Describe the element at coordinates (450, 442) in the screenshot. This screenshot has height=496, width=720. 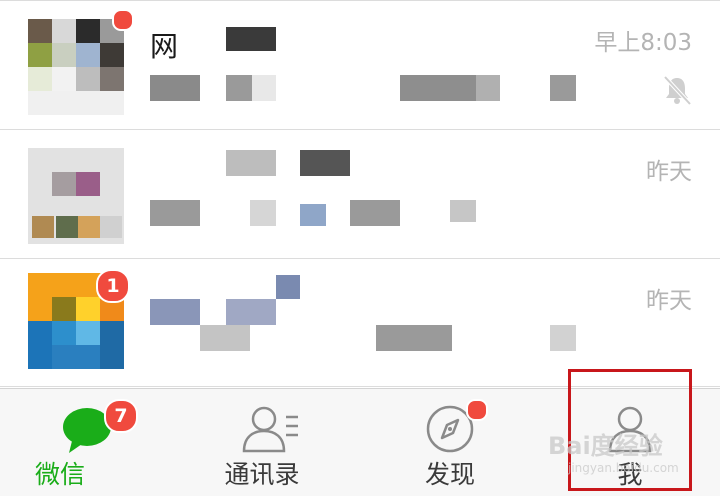
I see `tab-discover: 发现` at that location.